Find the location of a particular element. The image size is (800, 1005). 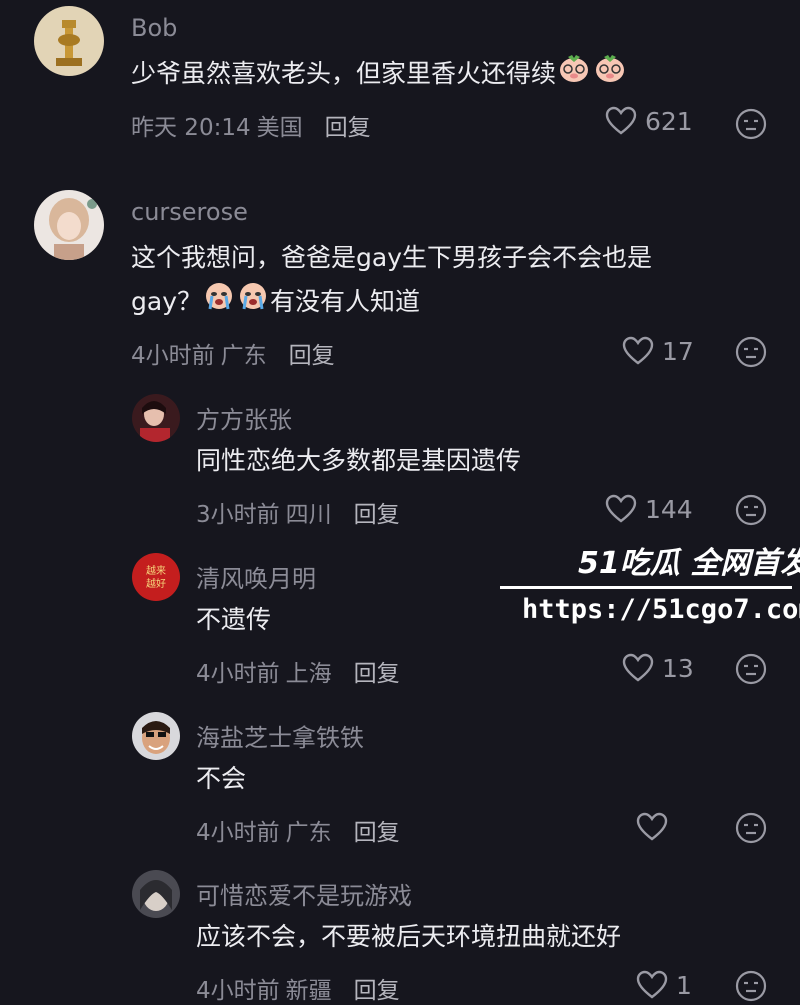

comment-meta: 3小时前 四川 回复 is located at coordinates (298, 512).